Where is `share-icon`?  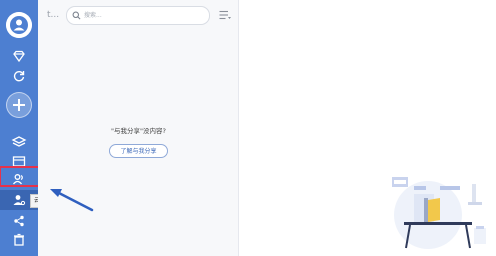
share-icon is located at coordinates (19, 221).